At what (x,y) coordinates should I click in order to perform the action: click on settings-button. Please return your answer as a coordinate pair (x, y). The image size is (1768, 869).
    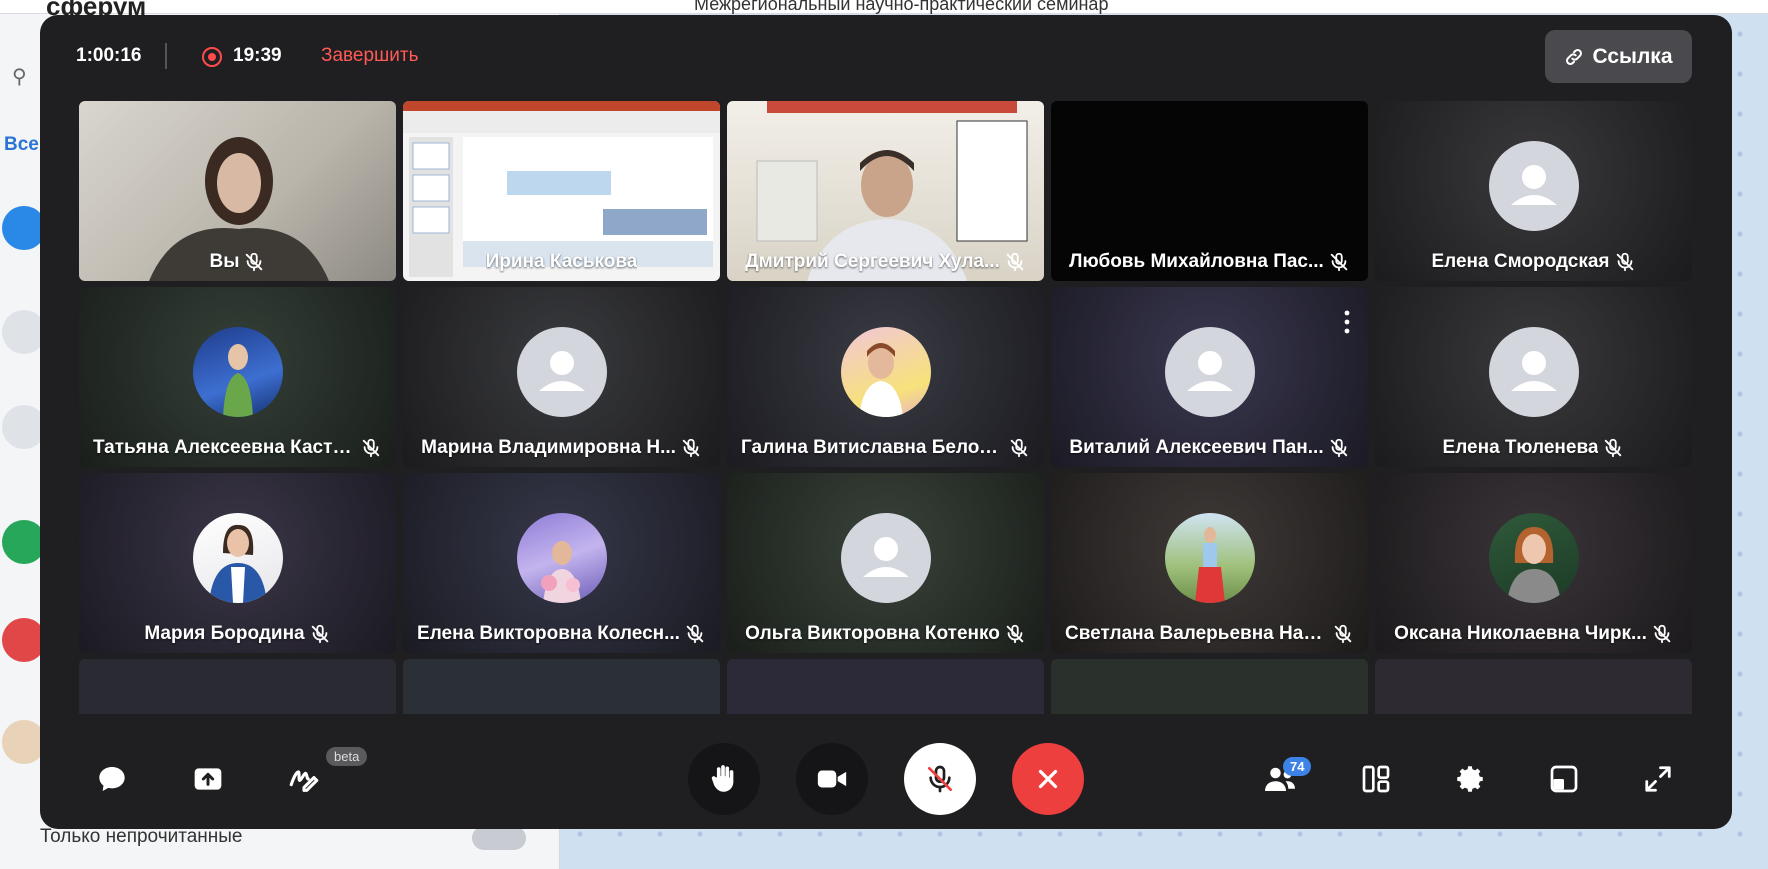
    Looking at the image, I should click on (1470, 779).